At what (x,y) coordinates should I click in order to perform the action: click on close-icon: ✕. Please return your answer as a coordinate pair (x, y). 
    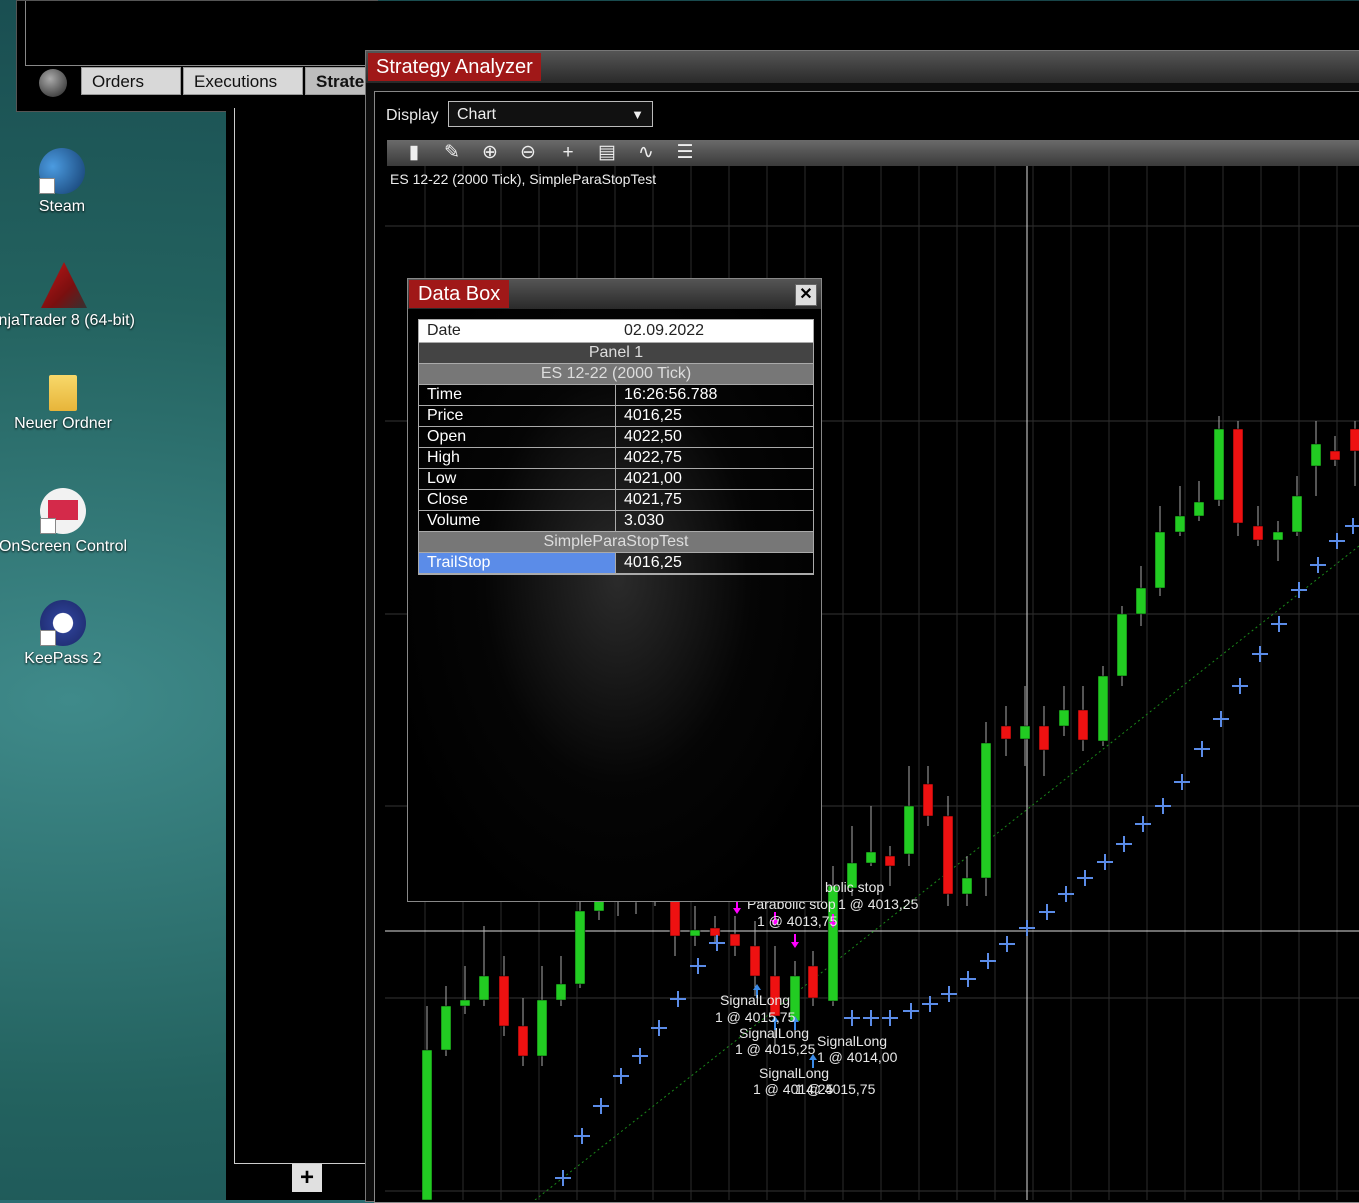
    Looking at the image, I should click on (806, 295).